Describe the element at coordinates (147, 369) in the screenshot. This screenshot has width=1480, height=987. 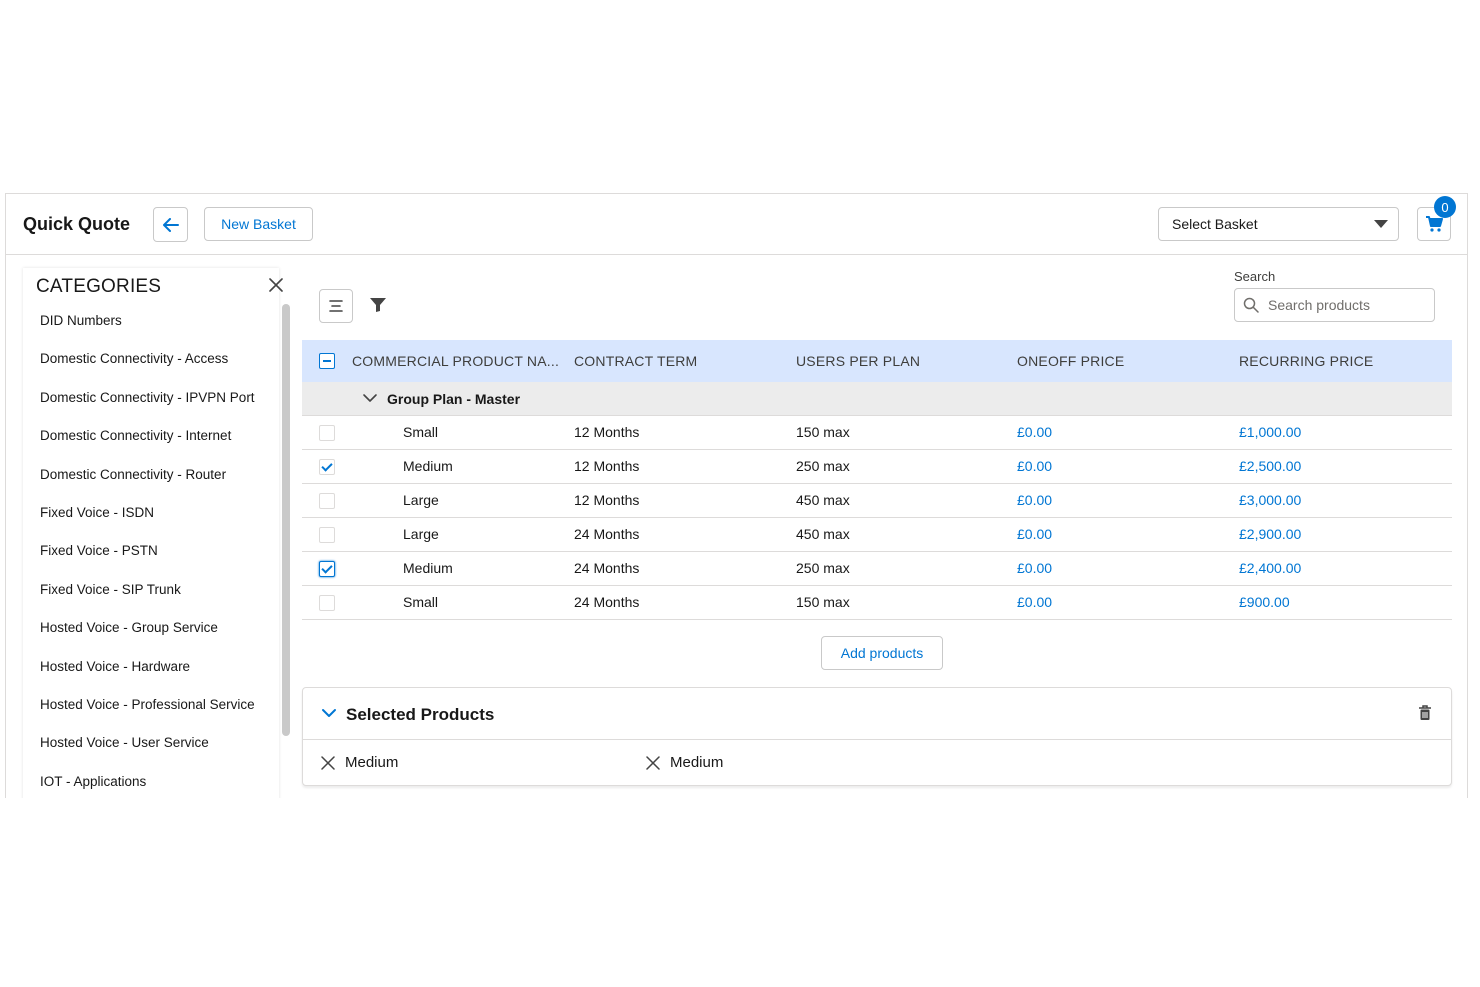
I see `category-item: Domestic Connectivity - Access` at that location.